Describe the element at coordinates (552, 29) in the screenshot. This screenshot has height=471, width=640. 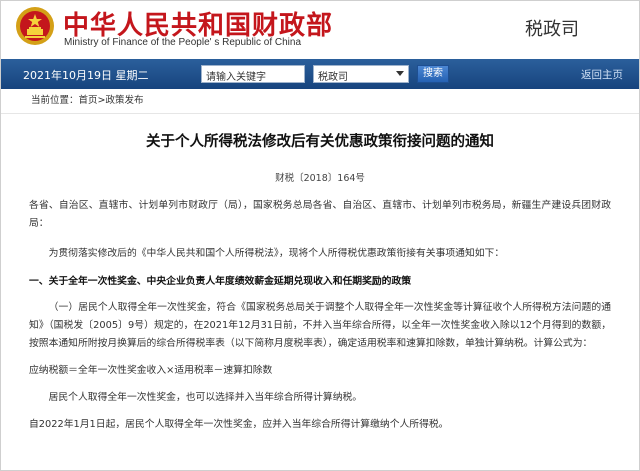
I see `department-name: 税政司` at that location.